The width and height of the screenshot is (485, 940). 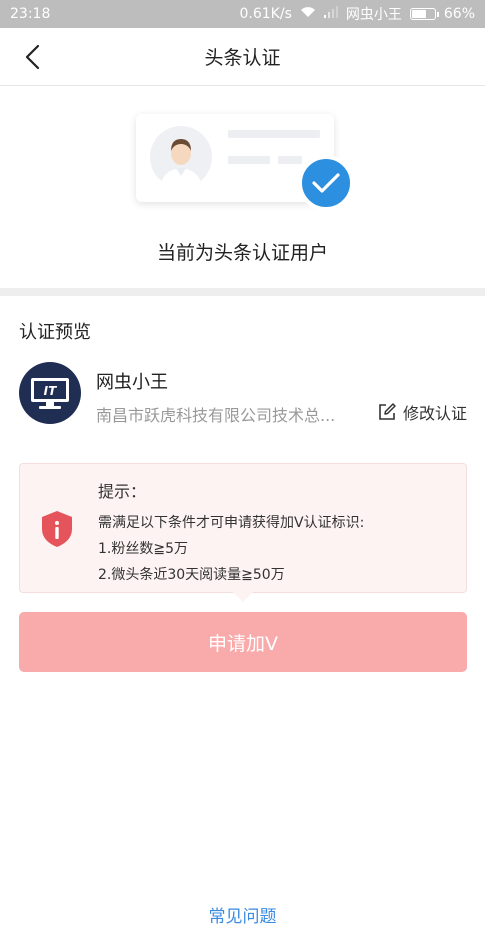 I want to click on logo-text: IT, so click(x=50, y=391).